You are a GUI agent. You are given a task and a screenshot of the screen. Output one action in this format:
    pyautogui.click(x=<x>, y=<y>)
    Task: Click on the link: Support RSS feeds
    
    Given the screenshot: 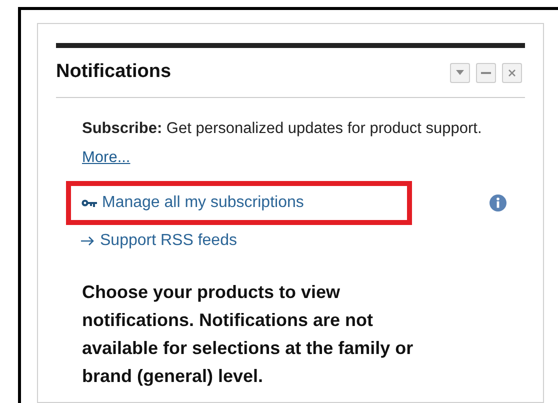 What is the action you would take?
    pyautogui.click(x=235, y=241)
    